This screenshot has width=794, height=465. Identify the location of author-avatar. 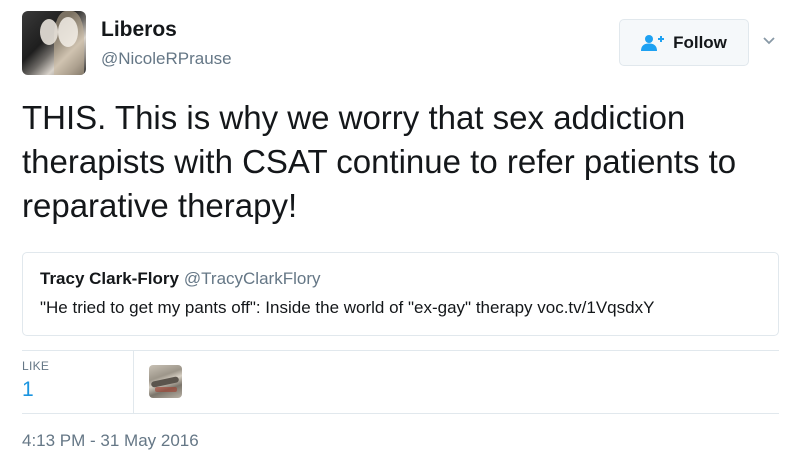
(54, 43).